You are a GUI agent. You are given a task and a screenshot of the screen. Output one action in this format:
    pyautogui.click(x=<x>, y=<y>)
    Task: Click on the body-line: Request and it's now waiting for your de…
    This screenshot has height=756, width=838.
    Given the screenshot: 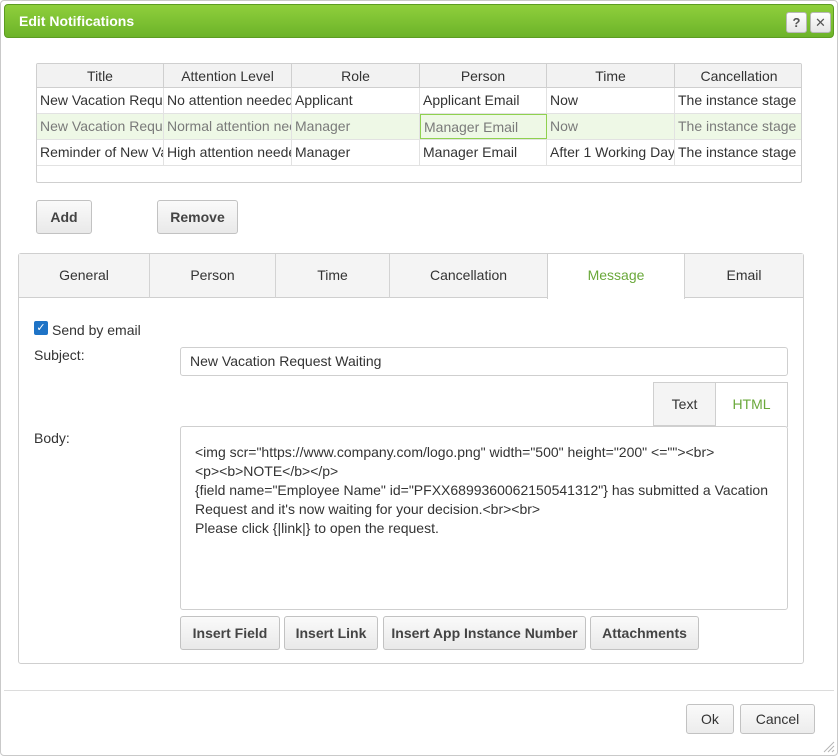 What is the action you would take?
    pyautogui.click(x=368, y=509)
    